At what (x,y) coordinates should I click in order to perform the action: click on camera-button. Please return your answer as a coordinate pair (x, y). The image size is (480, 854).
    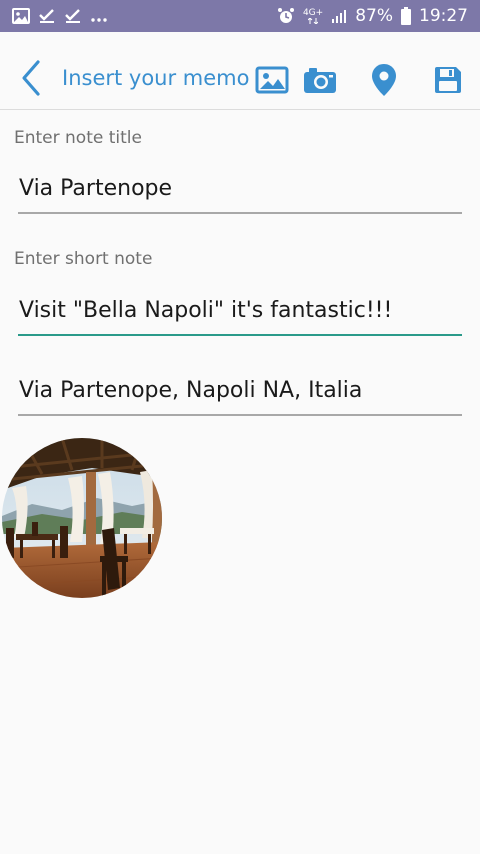
    Looking at the image, I should click on (320, 80).